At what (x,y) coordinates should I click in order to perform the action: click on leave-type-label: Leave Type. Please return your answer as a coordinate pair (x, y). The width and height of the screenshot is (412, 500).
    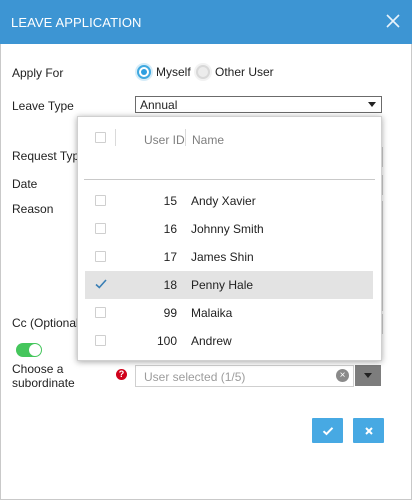
    Looking at the image, I should click on (43, 106).